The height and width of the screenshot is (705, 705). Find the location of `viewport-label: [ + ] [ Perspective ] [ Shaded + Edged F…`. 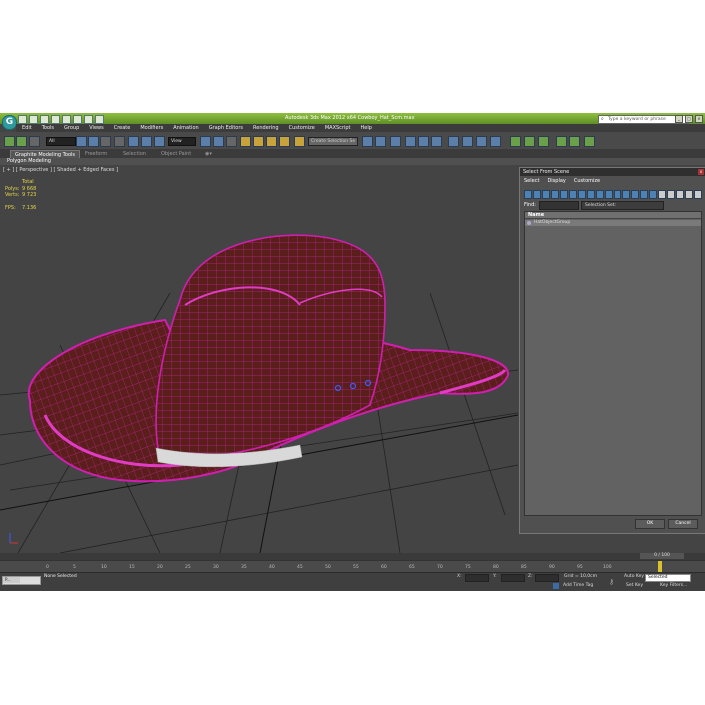

viewport-label: [ + ] [ Perspective ] [ Shaded + Edged F… is located at coordinates (60, 170).